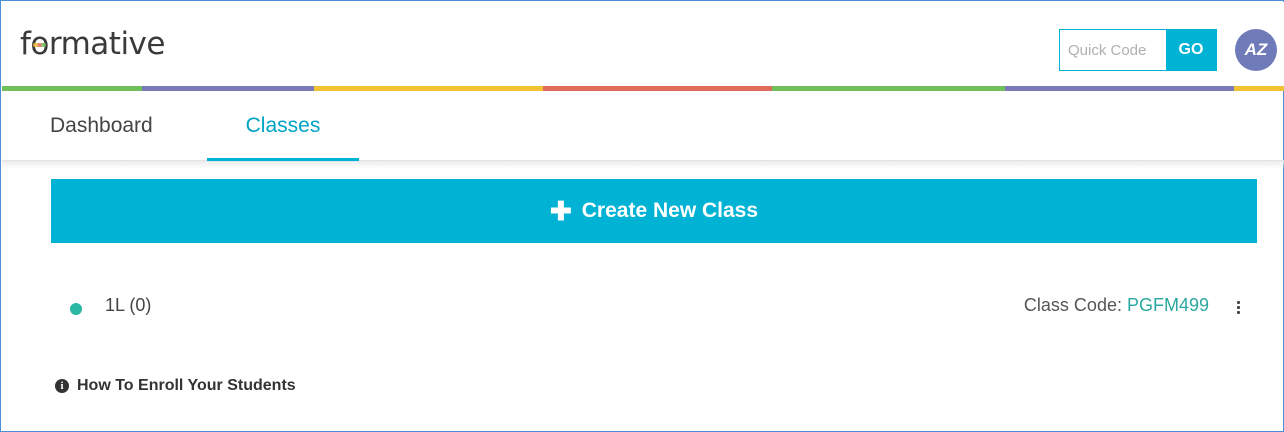 This screenshot has height=432, width=1284. What do you see at coordinates (560, 211) in the screenshot?
I see `plus-icon: ✚` at bounding box center [560, 211].